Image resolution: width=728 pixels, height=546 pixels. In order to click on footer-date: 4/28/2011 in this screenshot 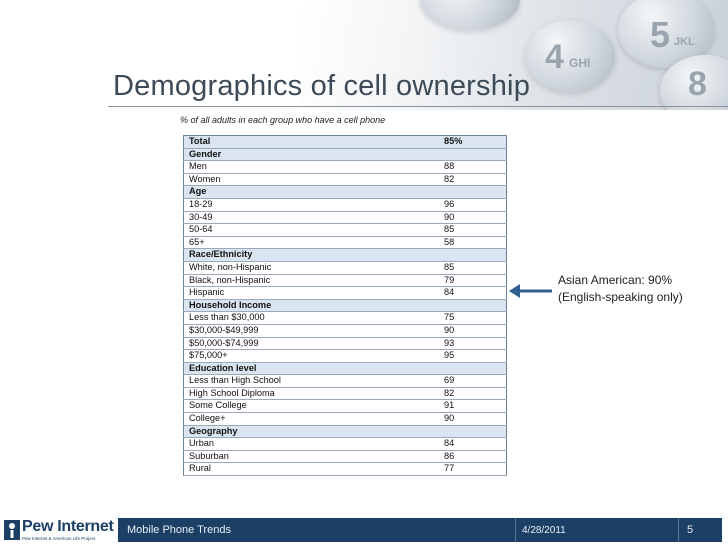, I will do `click(544, 530)`.